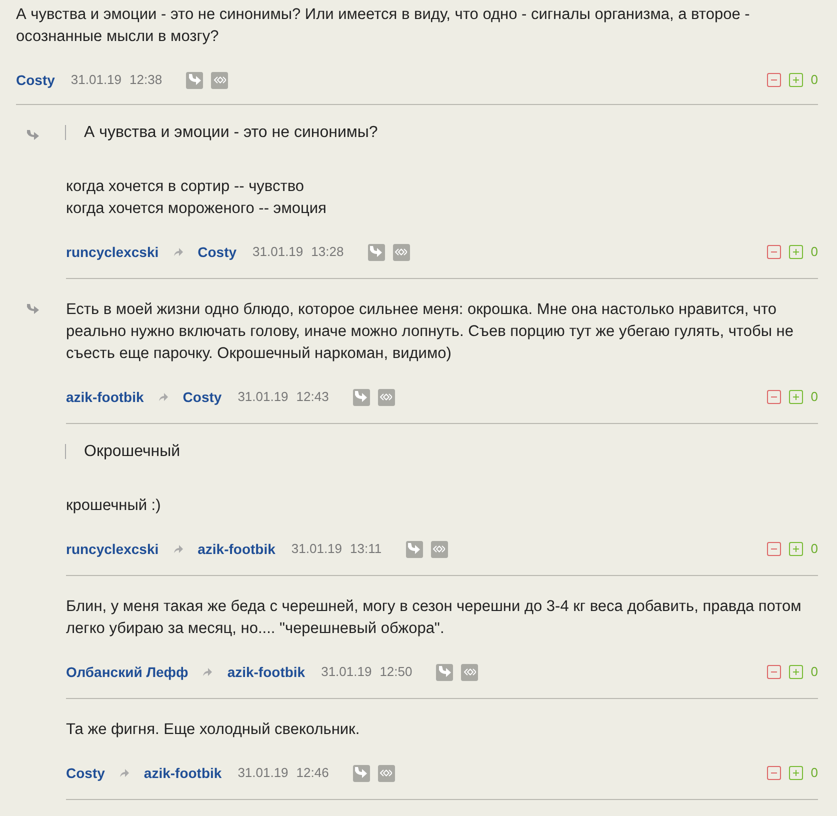 The image size is (837, 816). Describe the element at coordinates (434, 618) in the screenshot. I see `comment-text: Блин, у меня такая же беда с черешней, могу в сезон черешни до 3-4 кг веса добавить, правда потом легко убираю за месяц, но.... "черешневый обжора".` at that location.